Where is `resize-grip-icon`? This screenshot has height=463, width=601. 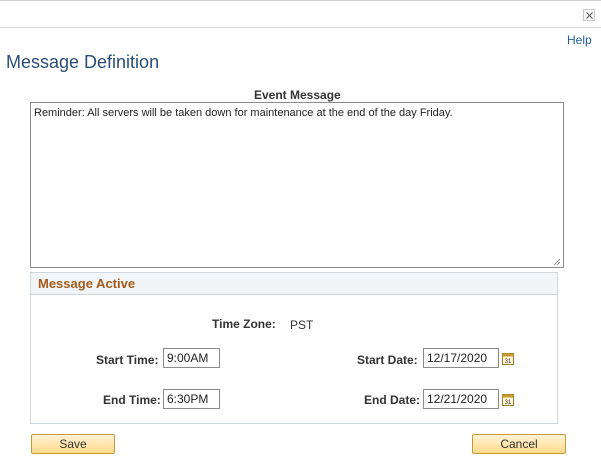 resize-grip-icon is located at coordinates (556, 261).